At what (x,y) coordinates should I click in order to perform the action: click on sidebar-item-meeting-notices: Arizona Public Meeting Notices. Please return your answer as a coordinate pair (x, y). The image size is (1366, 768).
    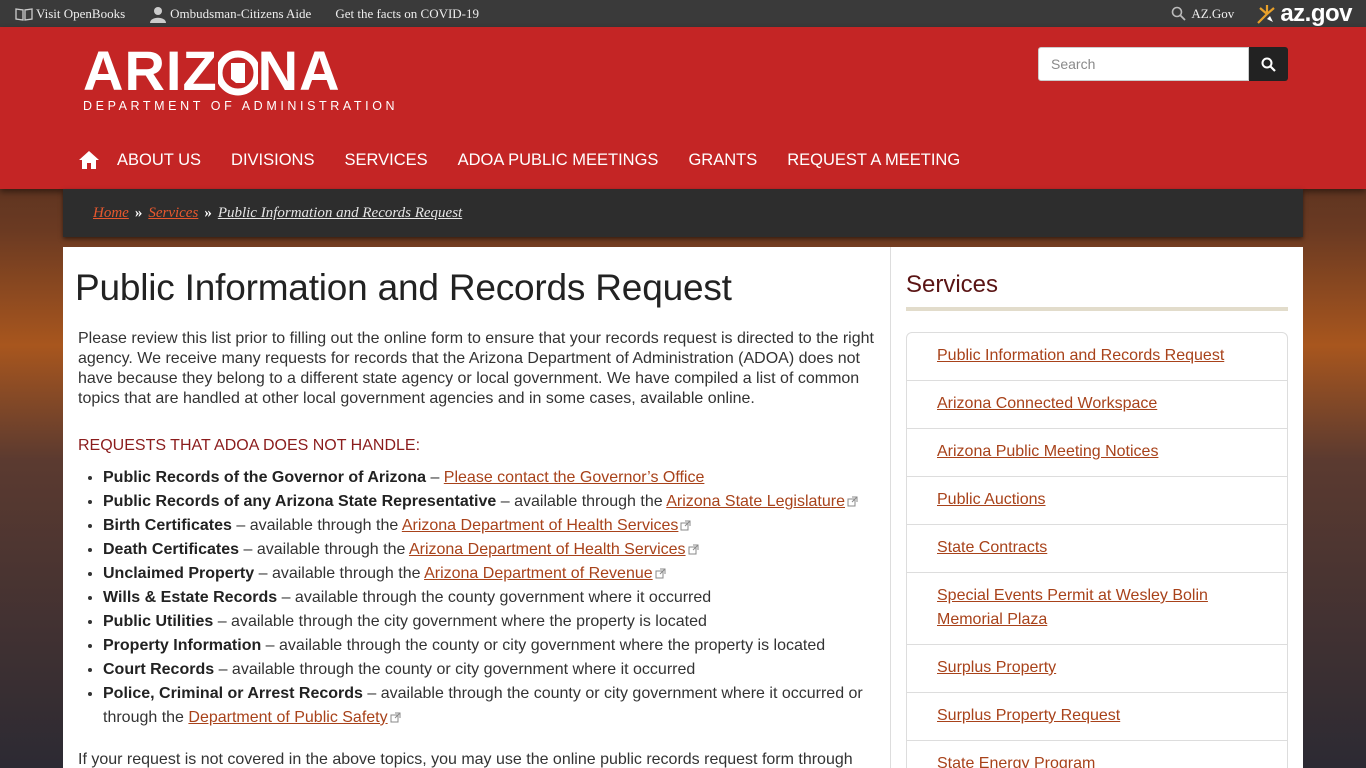
    Looking at the image, I should click on (1097, 453).